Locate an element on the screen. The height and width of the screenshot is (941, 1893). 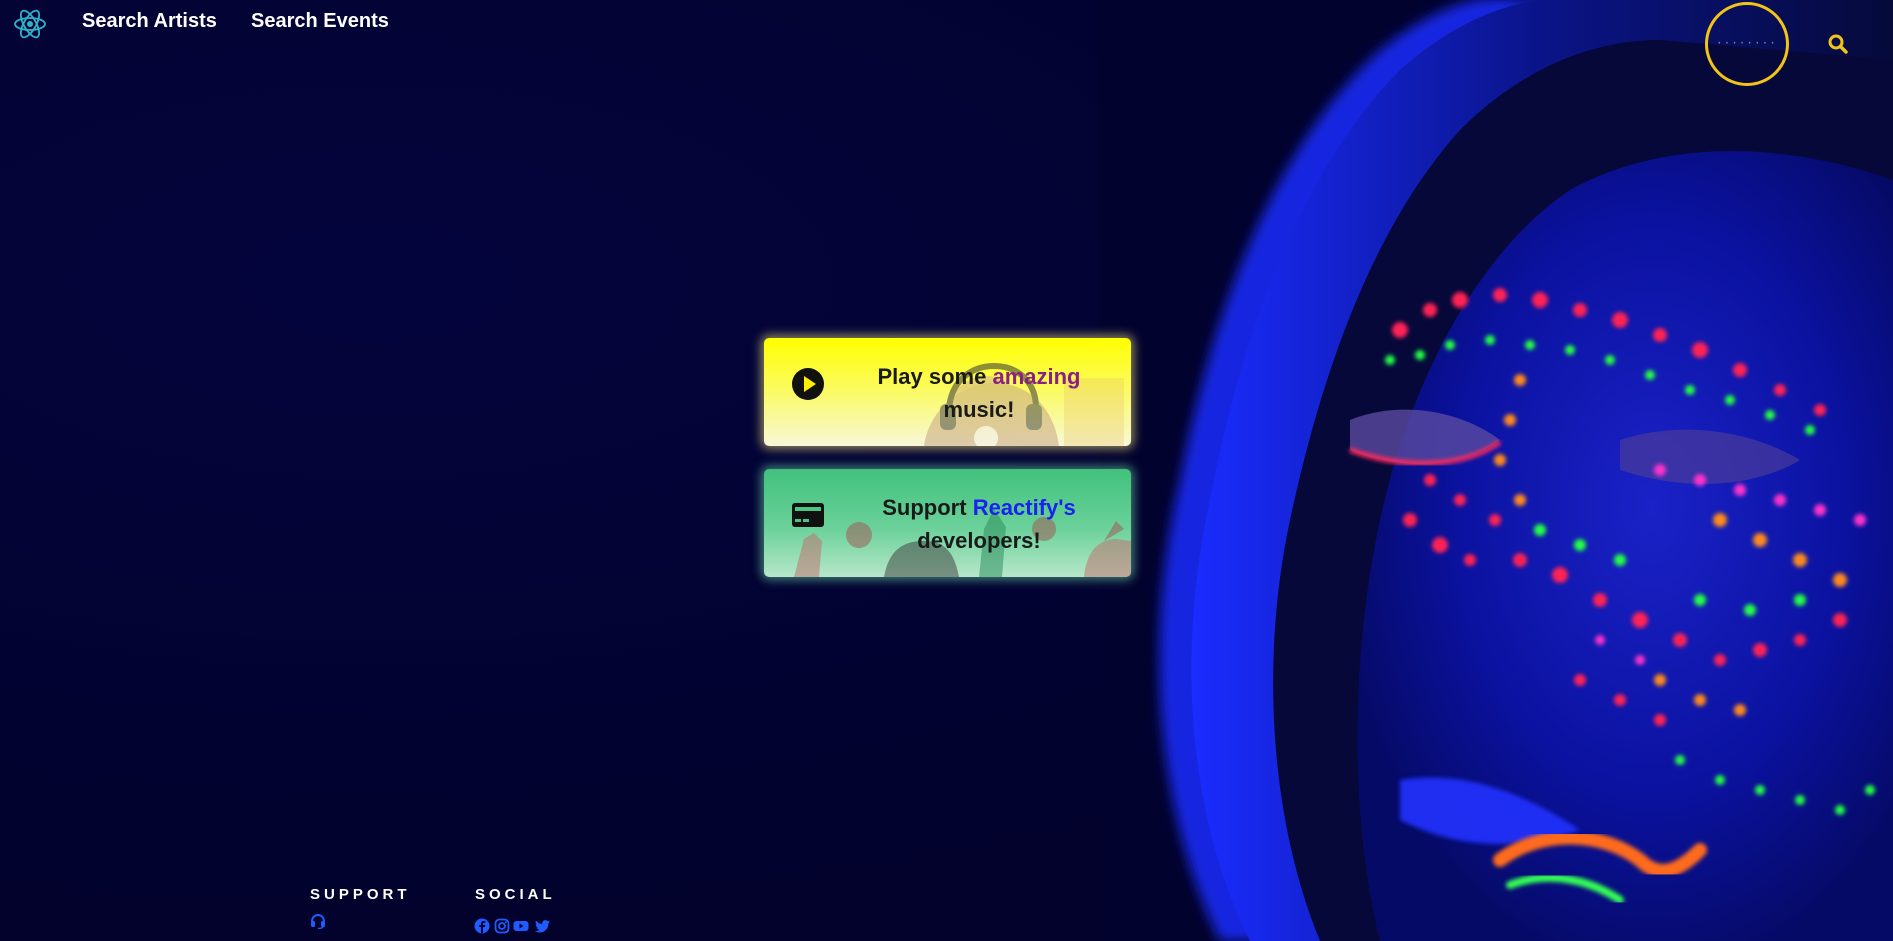
credit-card-icon is located at coordinates (808, 515).